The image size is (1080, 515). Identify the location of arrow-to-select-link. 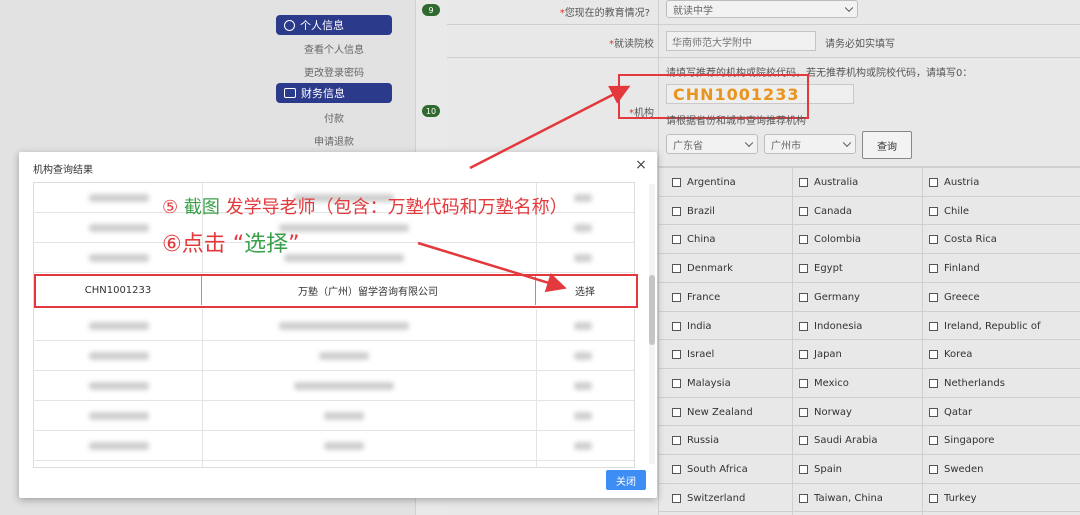
(492, 267).